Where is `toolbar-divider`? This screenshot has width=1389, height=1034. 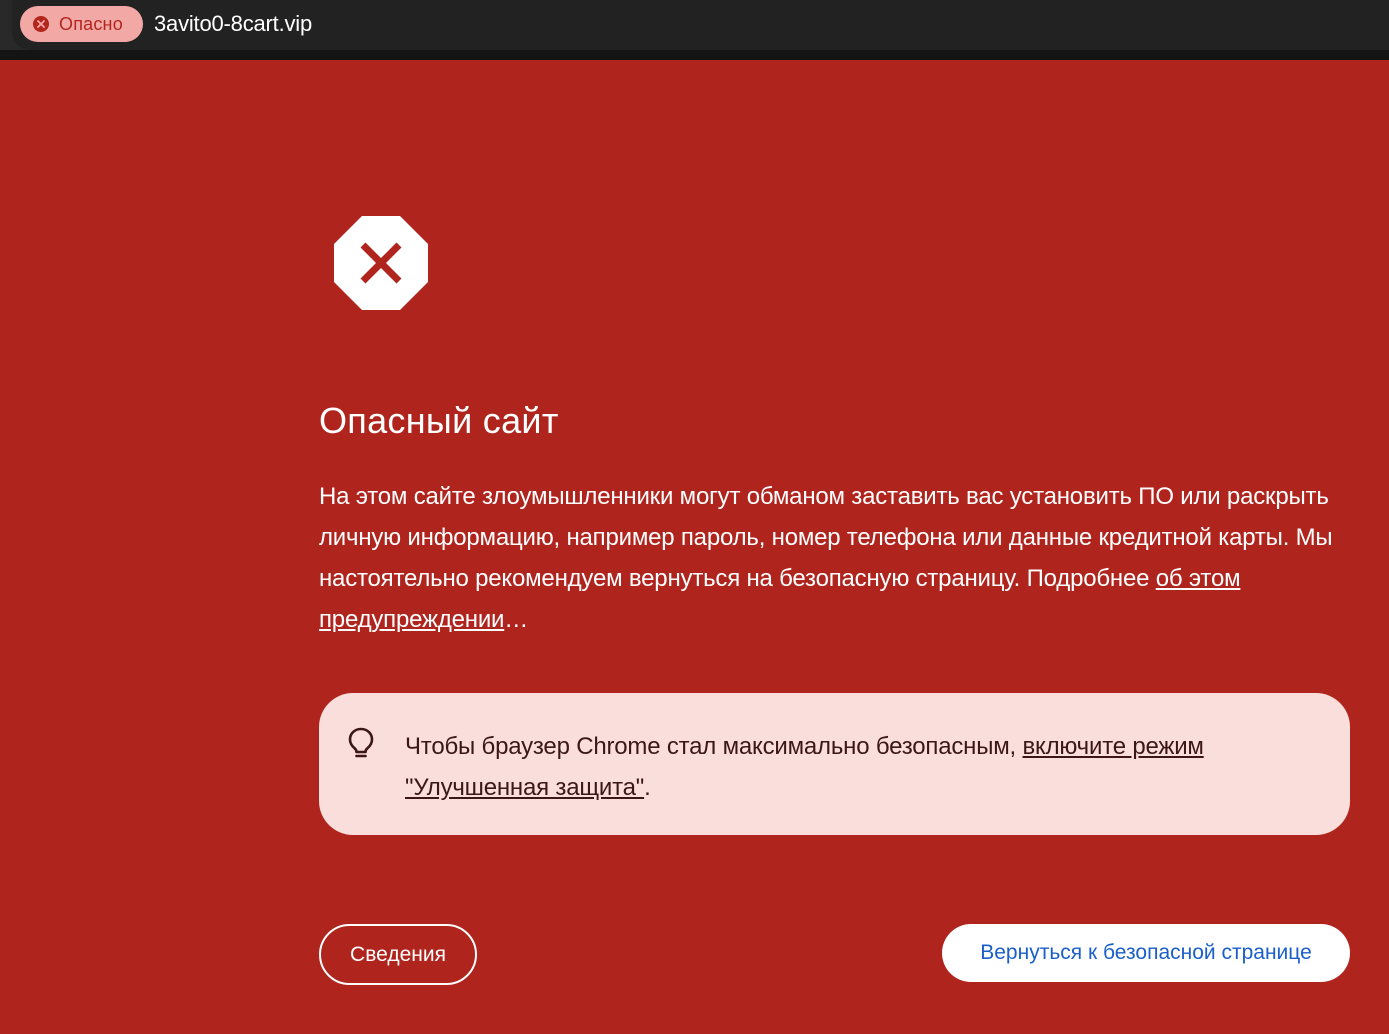 toolbar-divider is located at coordinates (694, 55).